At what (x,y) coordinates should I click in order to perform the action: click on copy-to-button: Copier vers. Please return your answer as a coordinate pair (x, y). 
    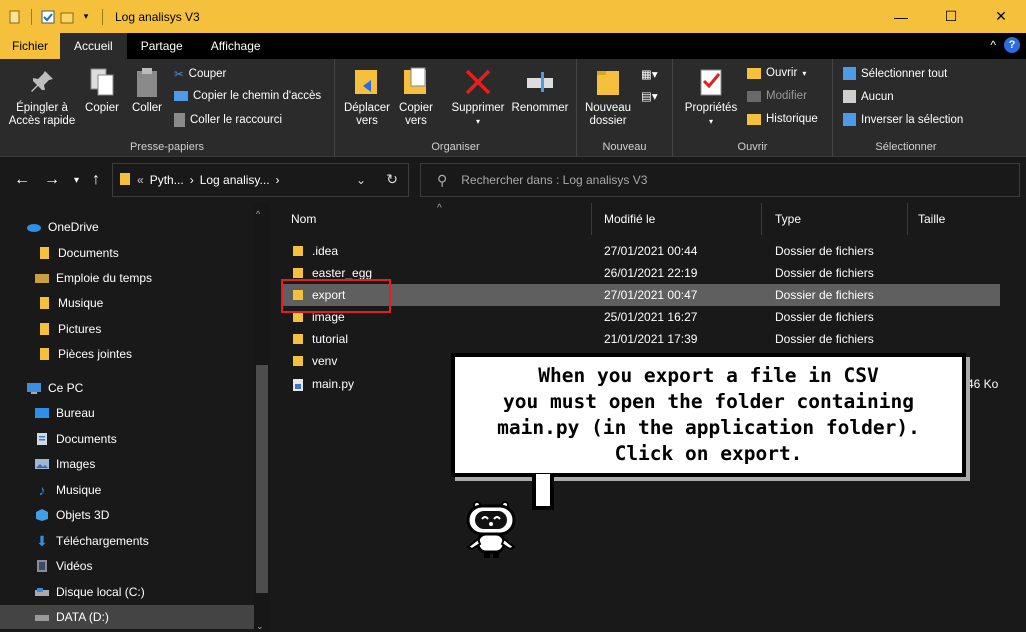
    Looking at the image, I should click on (416, 96).